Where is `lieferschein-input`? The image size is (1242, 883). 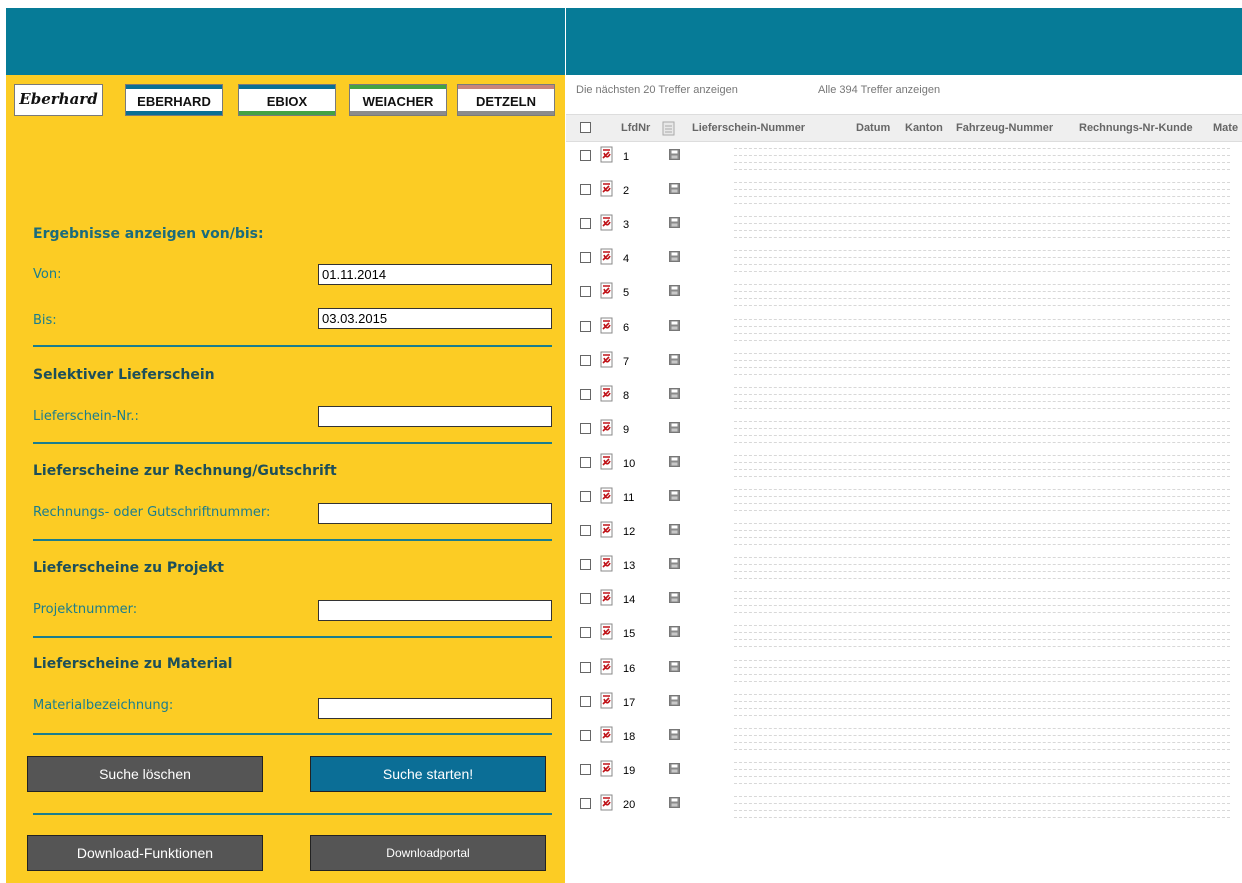
lieferschein-input is located at coordinates (435, 416).